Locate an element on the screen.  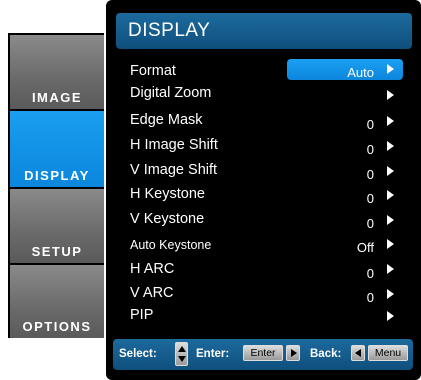
enter-label: Enter: is located at coordinates (213, 354).